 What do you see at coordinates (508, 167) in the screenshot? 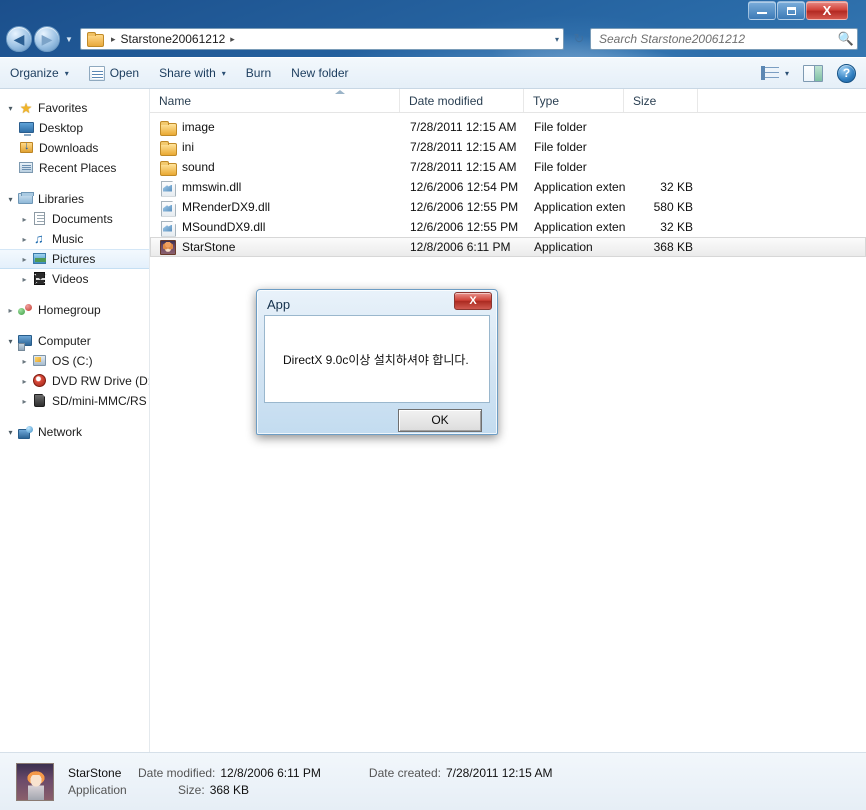
I see `table-row: sound 7/28/2011 12:15 AM File folder` at bounding box center [508, 167].